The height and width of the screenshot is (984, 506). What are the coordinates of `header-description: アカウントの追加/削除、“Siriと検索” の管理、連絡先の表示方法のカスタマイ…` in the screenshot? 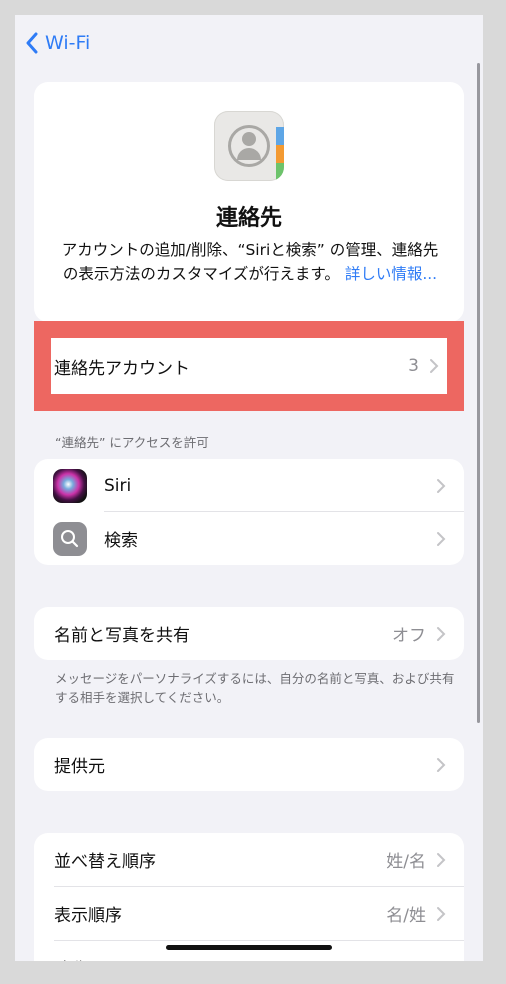 It's located at (250, 262).